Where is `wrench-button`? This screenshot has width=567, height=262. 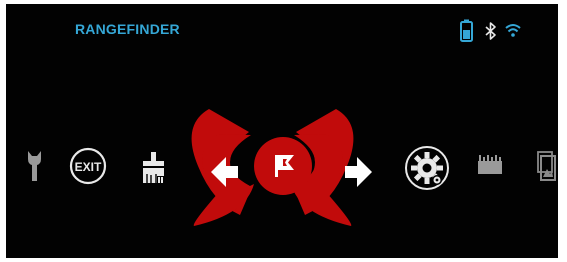
wrench-button is located at coordinates (34, 166).